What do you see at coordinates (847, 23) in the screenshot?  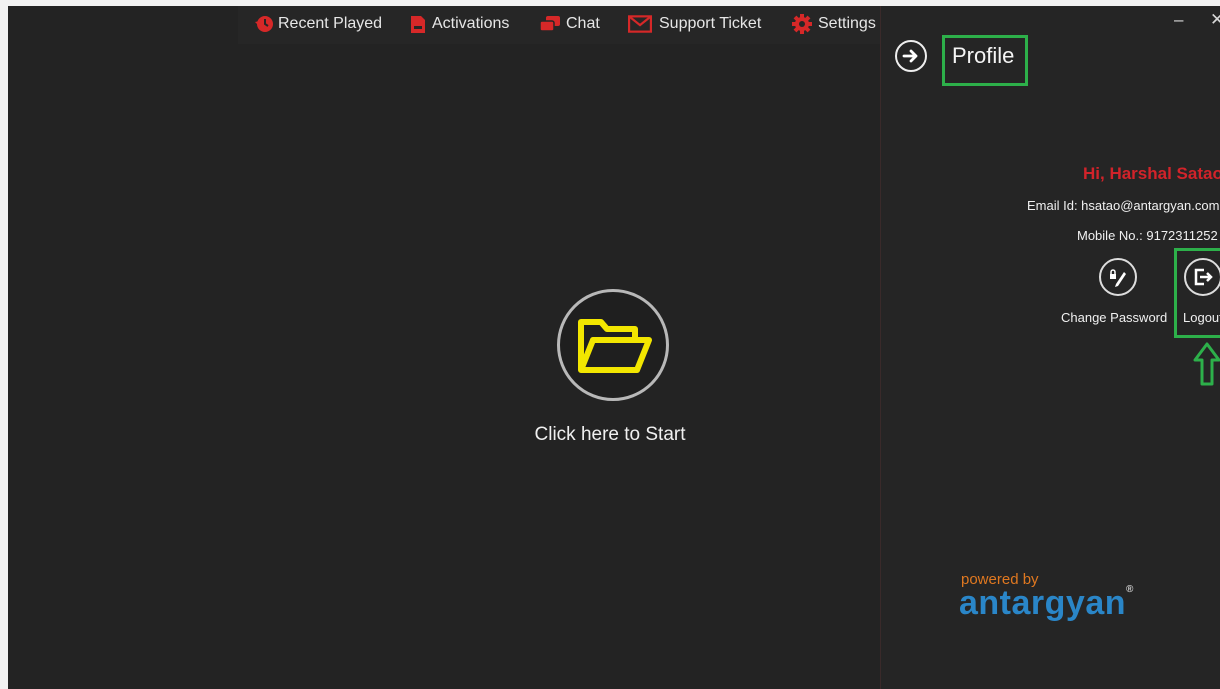 I see `nav-label: Settings` at bounding box center [847, 23].